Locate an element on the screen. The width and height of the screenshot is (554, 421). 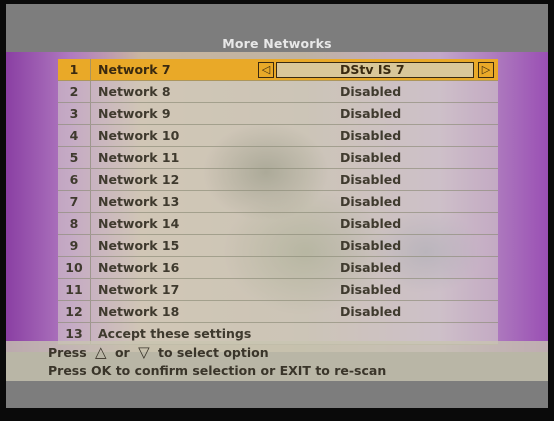
row-name: Network 10 is located at coordinates (139, 135).